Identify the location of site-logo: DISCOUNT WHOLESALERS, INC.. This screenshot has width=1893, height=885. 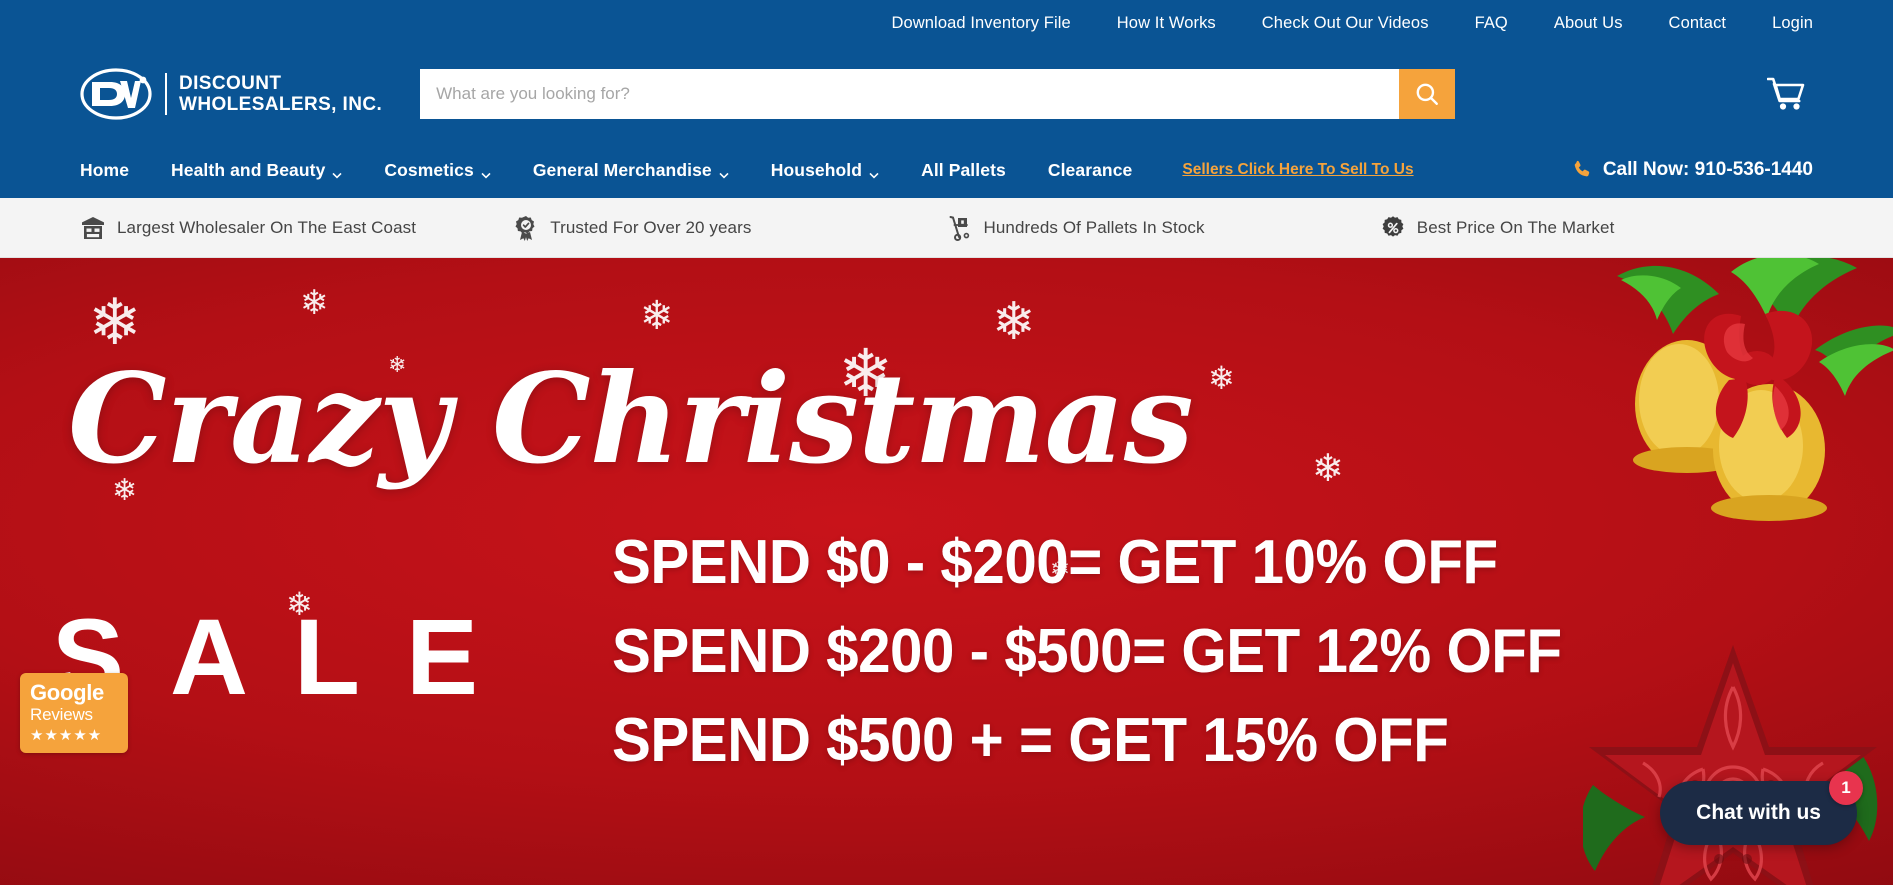
(231, 94).